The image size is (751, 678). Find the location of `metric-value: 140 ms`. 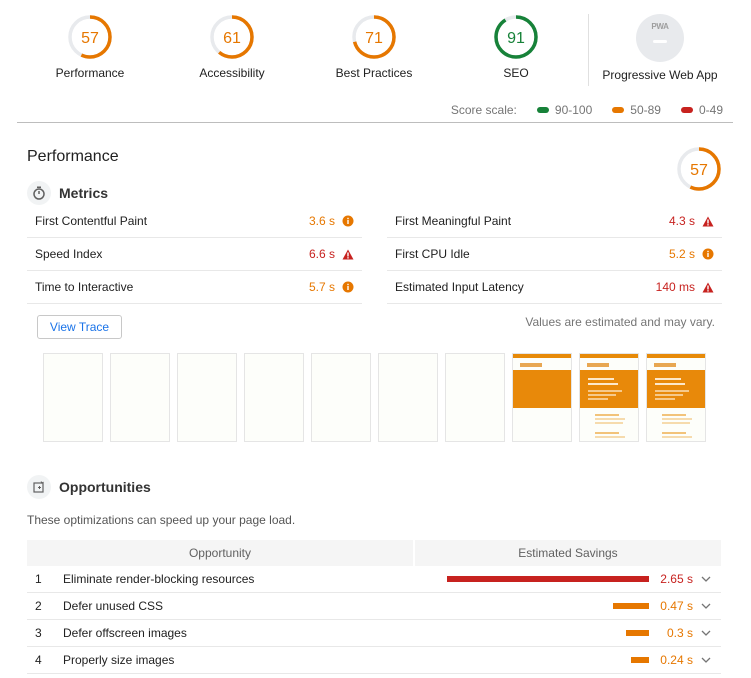

metric-value: 140 ms is located at coordinates (675, 287).